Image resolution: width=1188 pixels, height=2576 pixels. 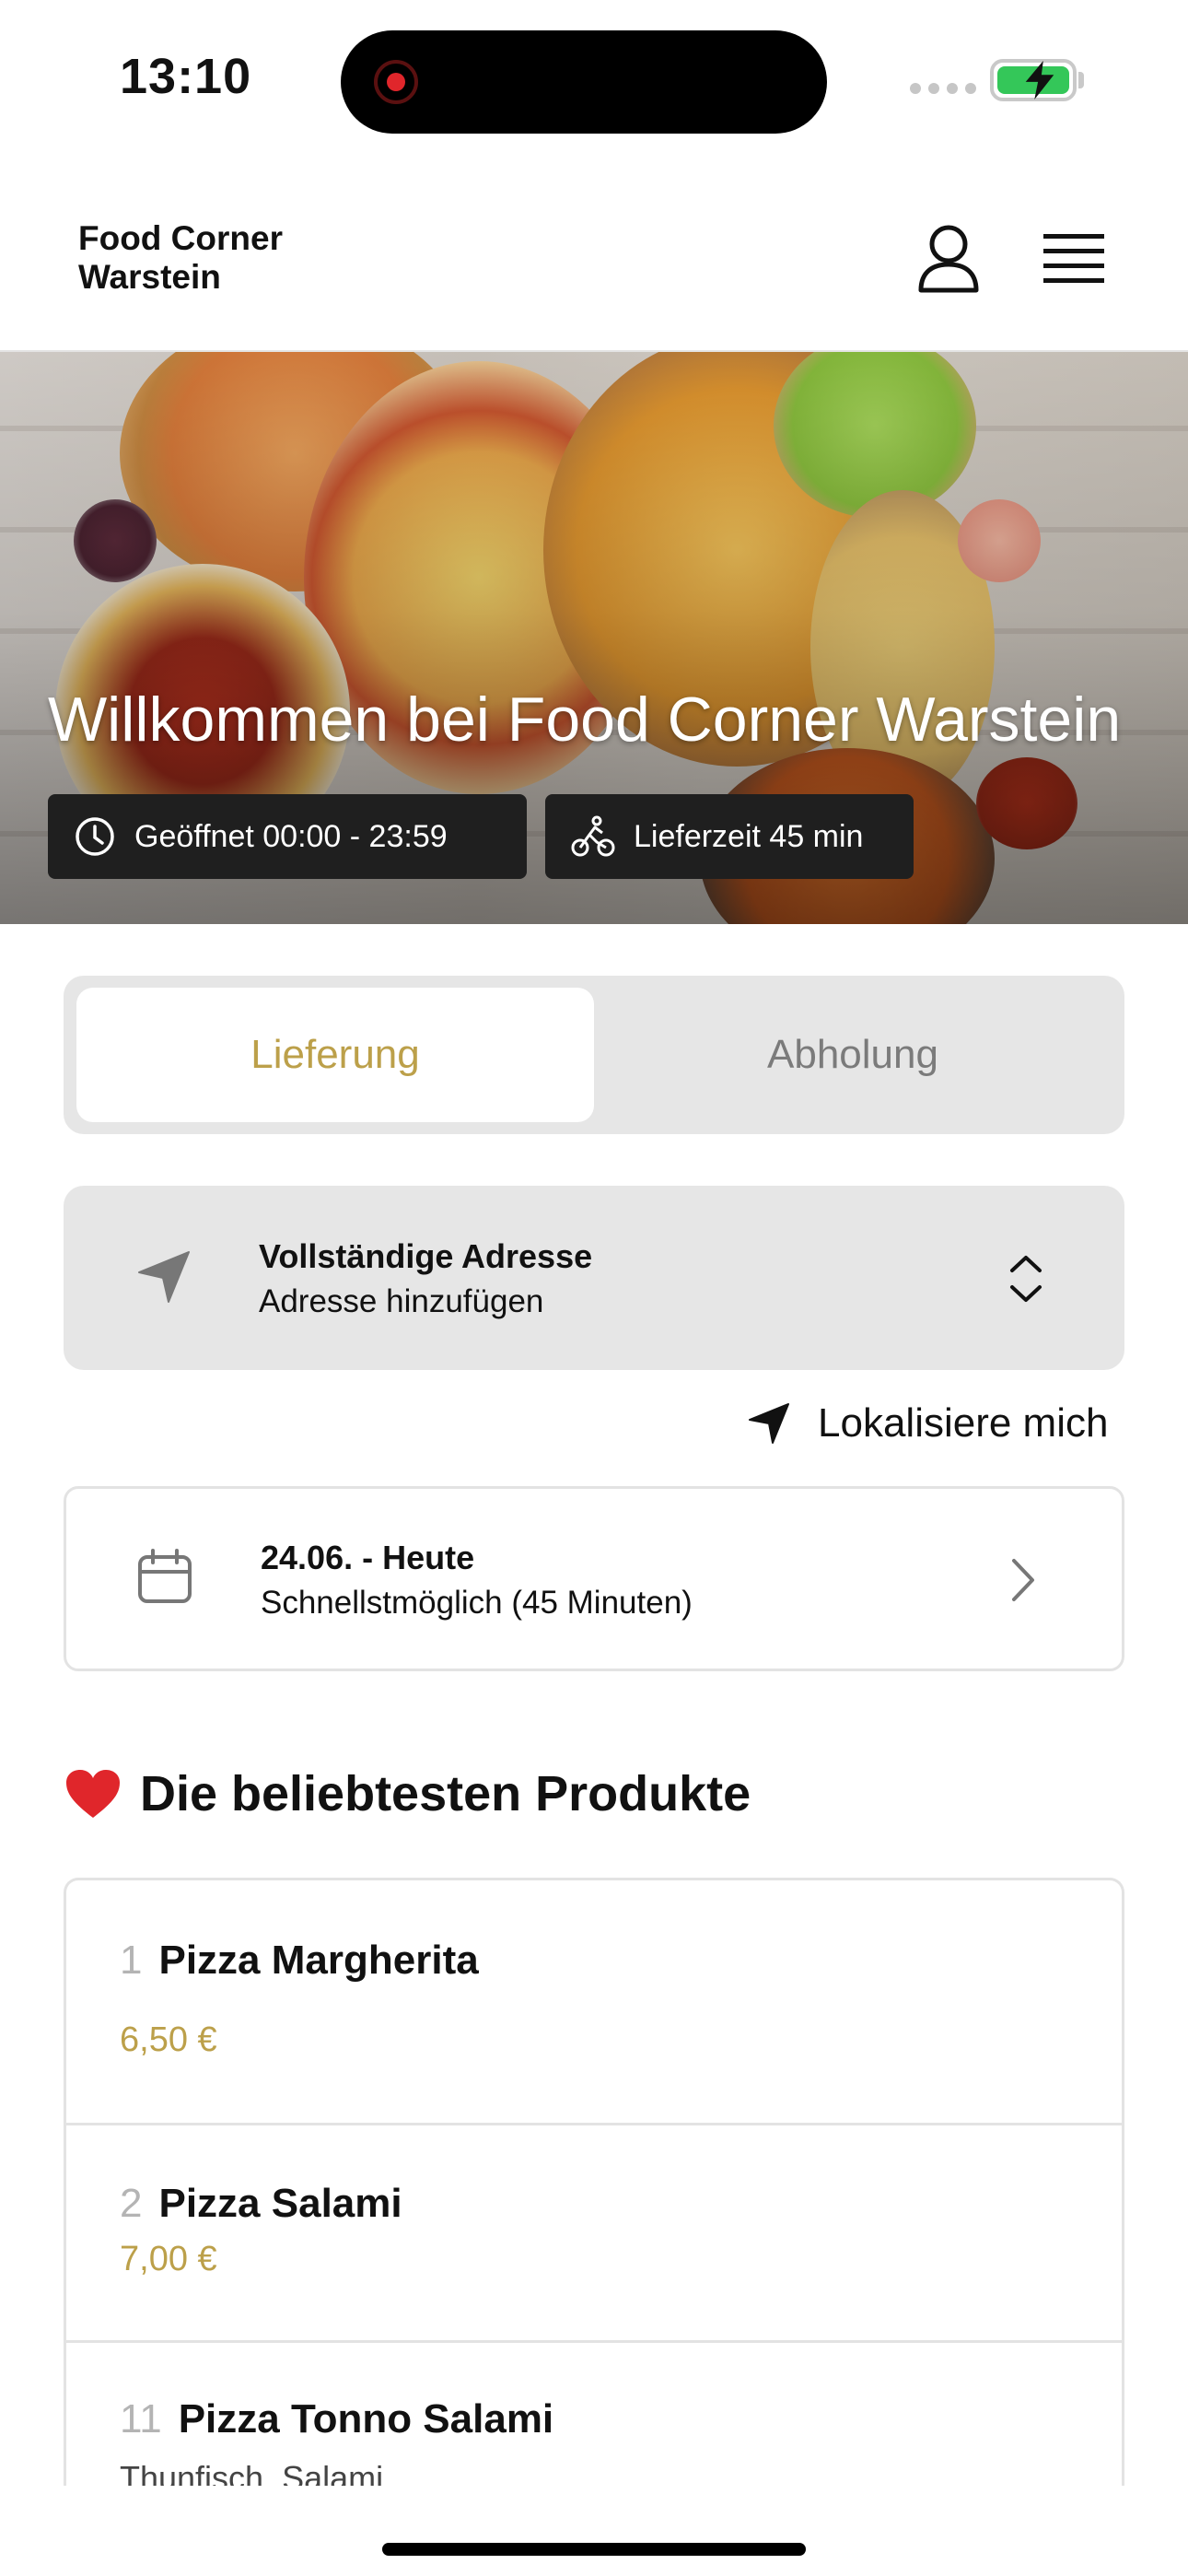 What do you see at coordinates (1026, 1279) in the screenshot?
I see `chevron-up-down-icon` at bounding box center [1026, 1279].